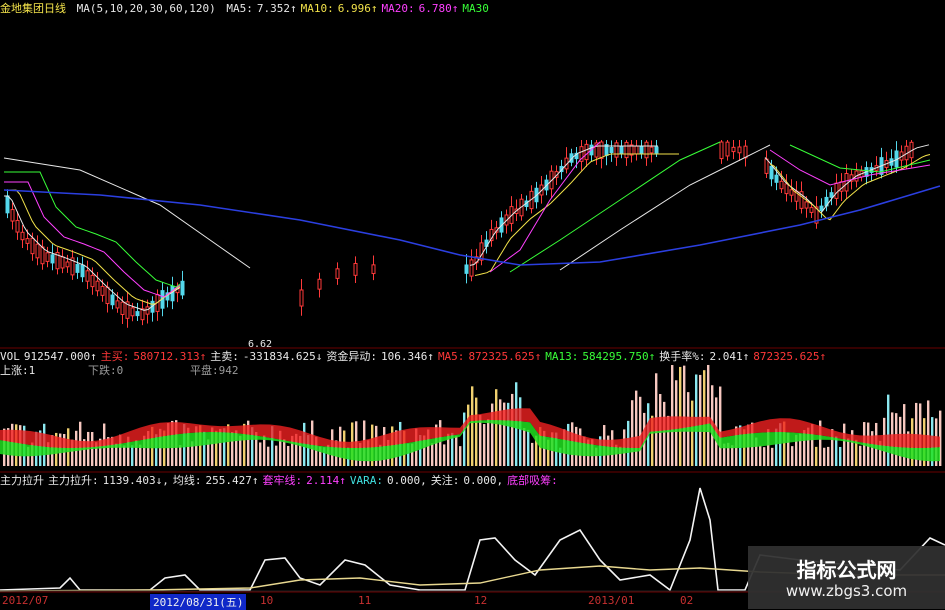 This screenshot has width=945, height=610. What do you see at coordinates (239, 8) in the screenshot?
I see `ma-label: MA5:` at bounding box center [239, 8].